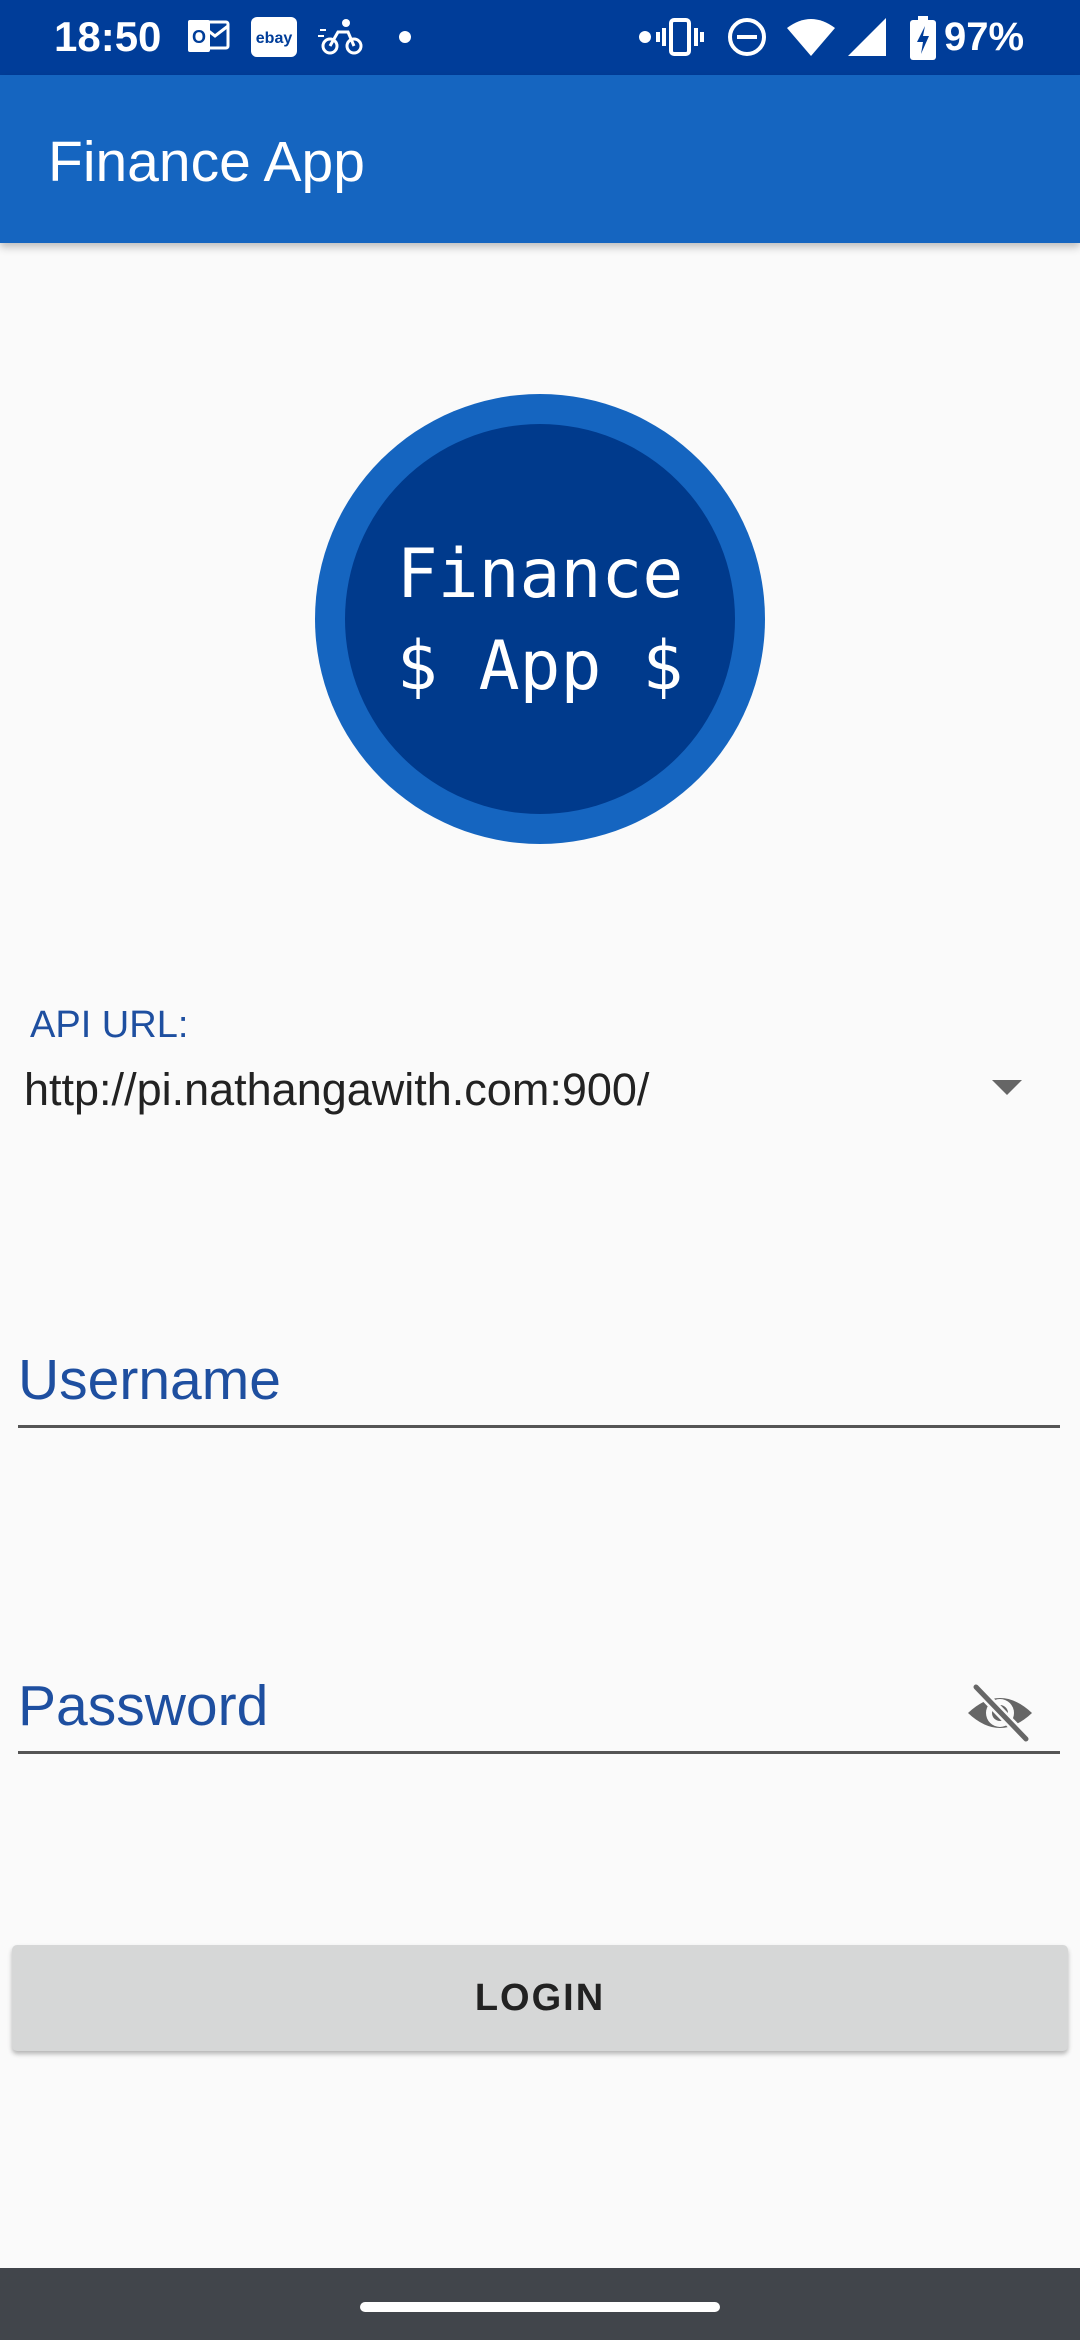 The height and width of the screenshot is (2340, 1080). I want to click on home-gesture-handle, so click(540, 2307).